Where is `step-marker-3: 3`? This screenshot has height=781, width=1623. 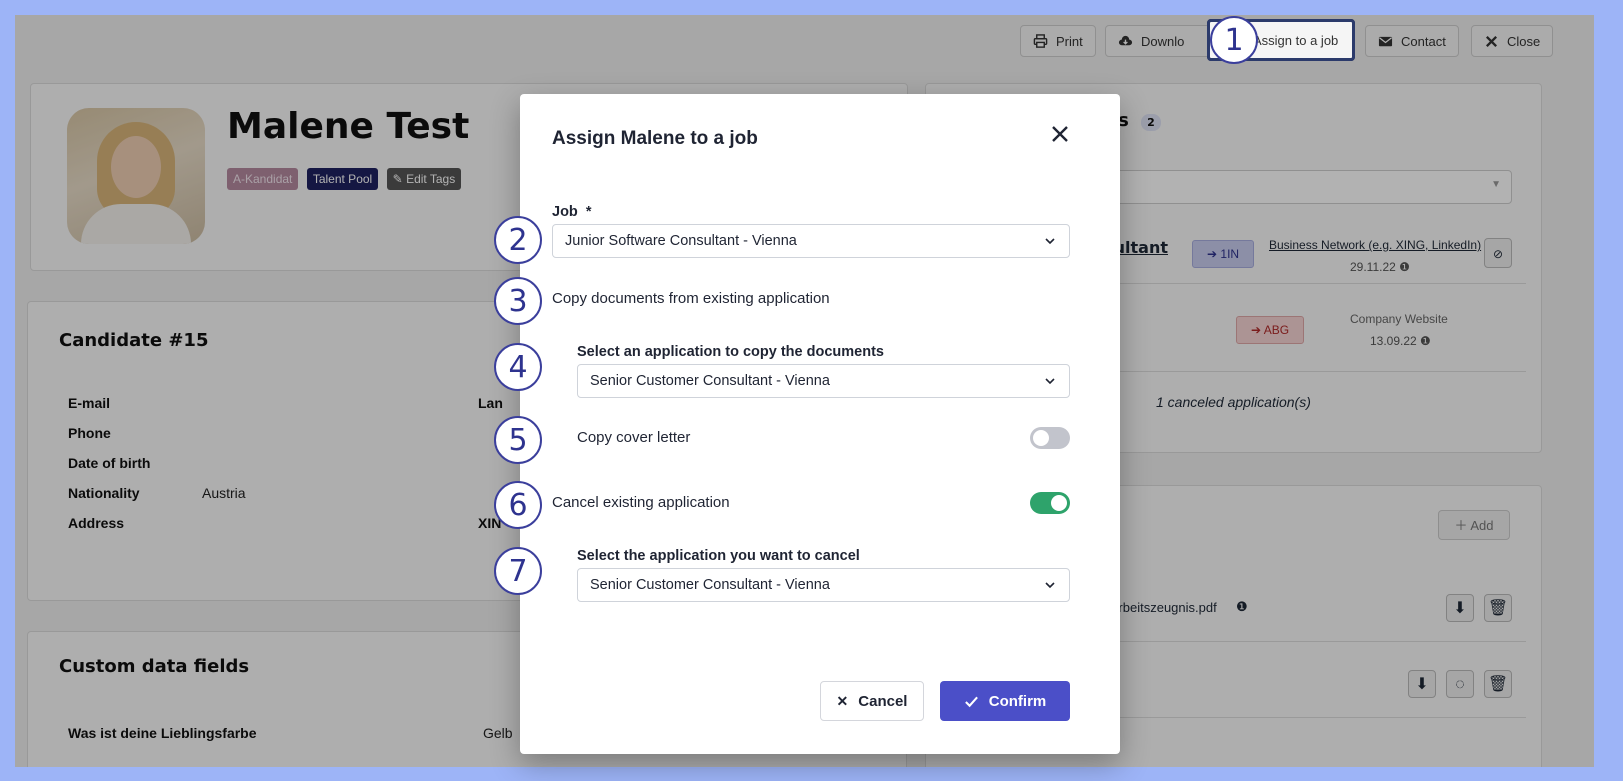 step-marker-3: 3 is located at coordinates (518, 301).